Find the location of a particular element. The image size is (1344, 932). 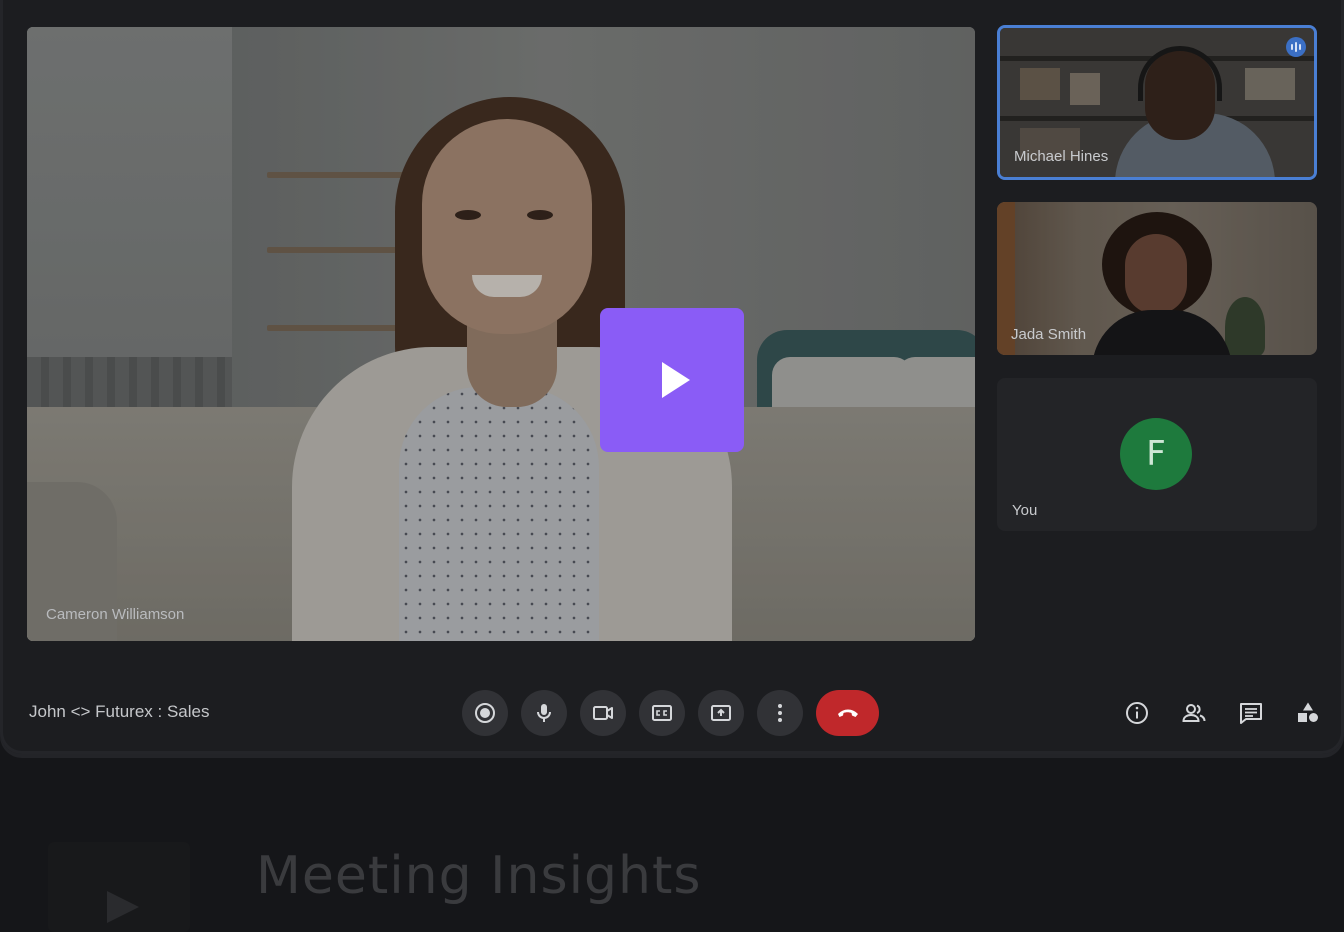

chat-button is located at coordinates (1251, 713).